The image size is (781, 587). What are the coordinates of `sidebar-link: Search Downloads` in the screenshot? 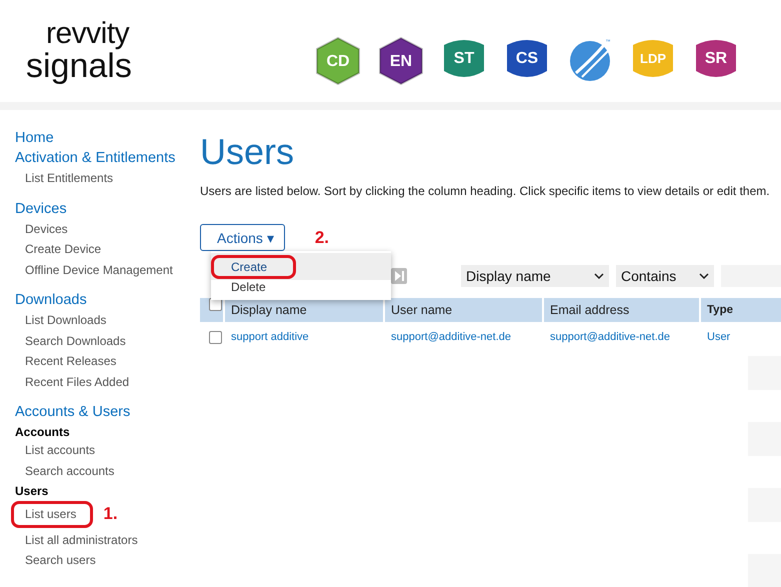 It's located at (105, 340).